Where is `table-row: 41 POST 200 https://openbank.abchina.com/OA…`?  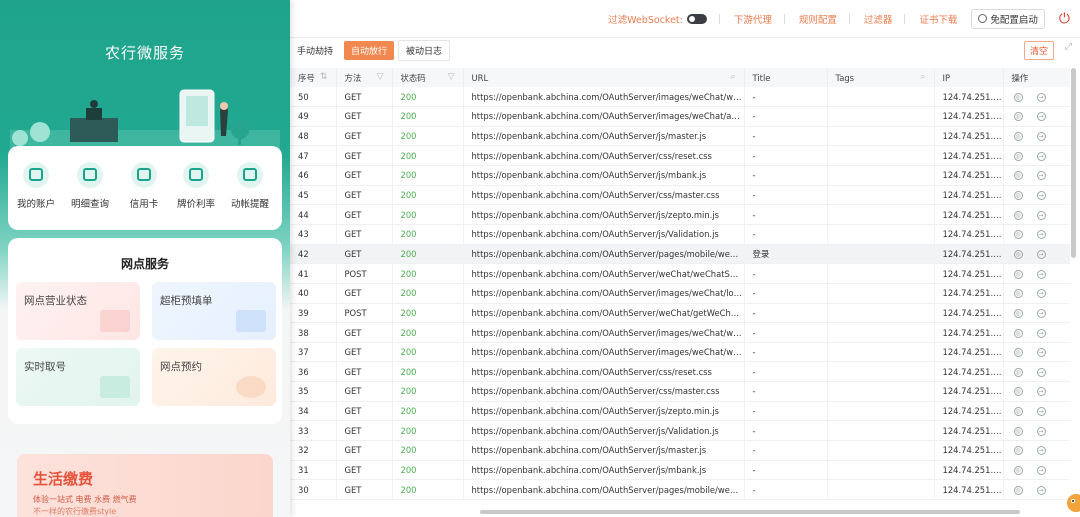
table-row: 41 POST 200 https://openbank.abchina.com/OA… is located at coordinates (680, 273).